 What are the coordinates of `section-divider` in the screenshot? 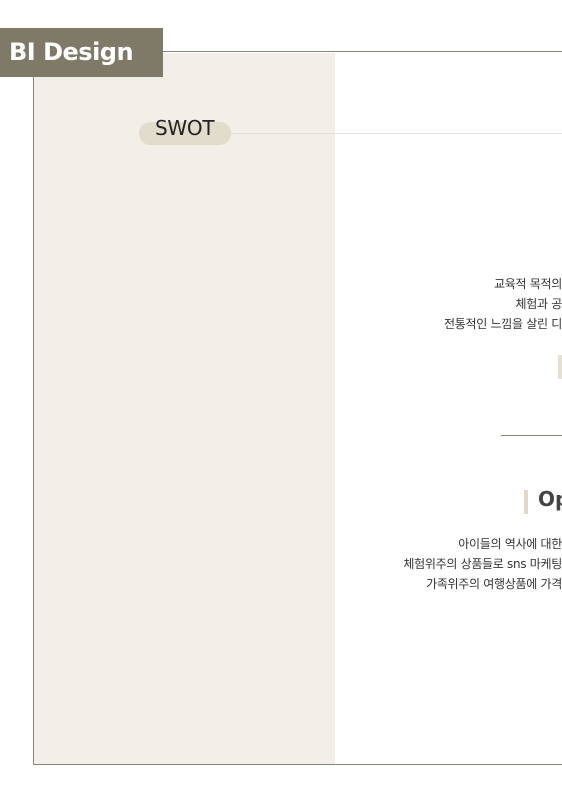 It's located at (396, 133).